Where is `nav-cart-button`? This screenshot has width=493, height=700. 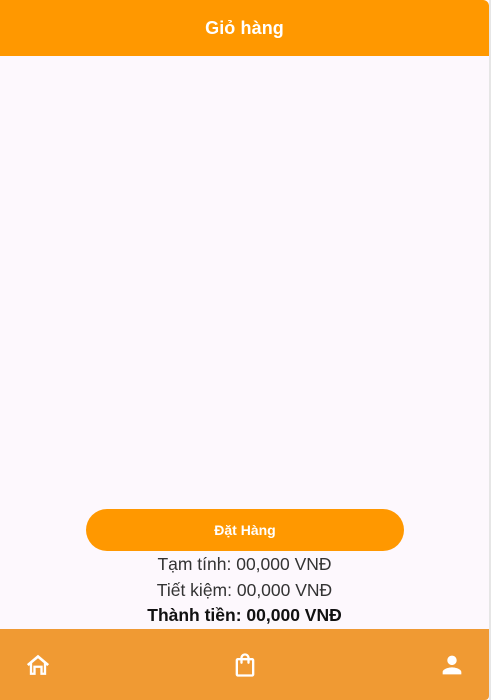 nav-cart-button is located at coordinates (245, 665).